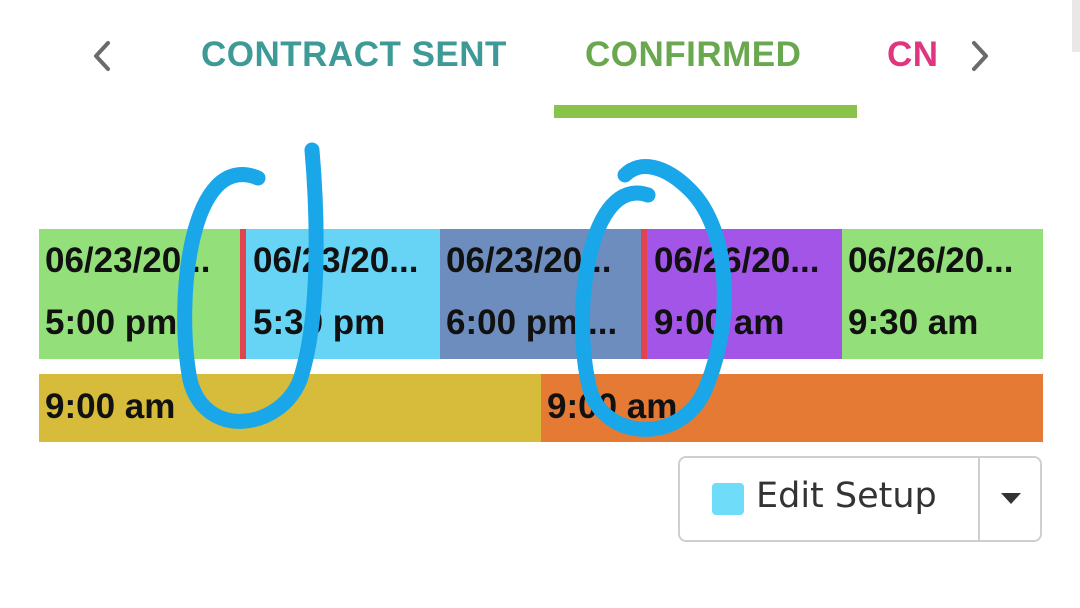 The height and width of the screenshot is (608, 1080). I want to click on schedule-slot: 06/26/20... 9:00 am, so click(741, 294).